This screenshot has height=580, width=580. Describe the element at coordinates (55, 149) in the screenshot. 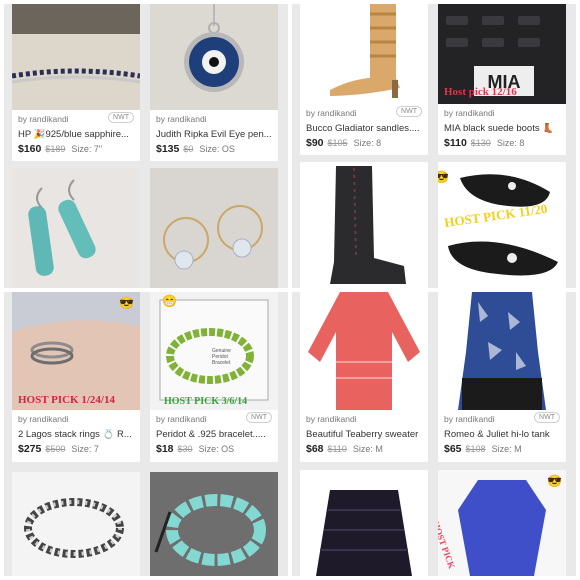

I see `original-price: $189` at that location.